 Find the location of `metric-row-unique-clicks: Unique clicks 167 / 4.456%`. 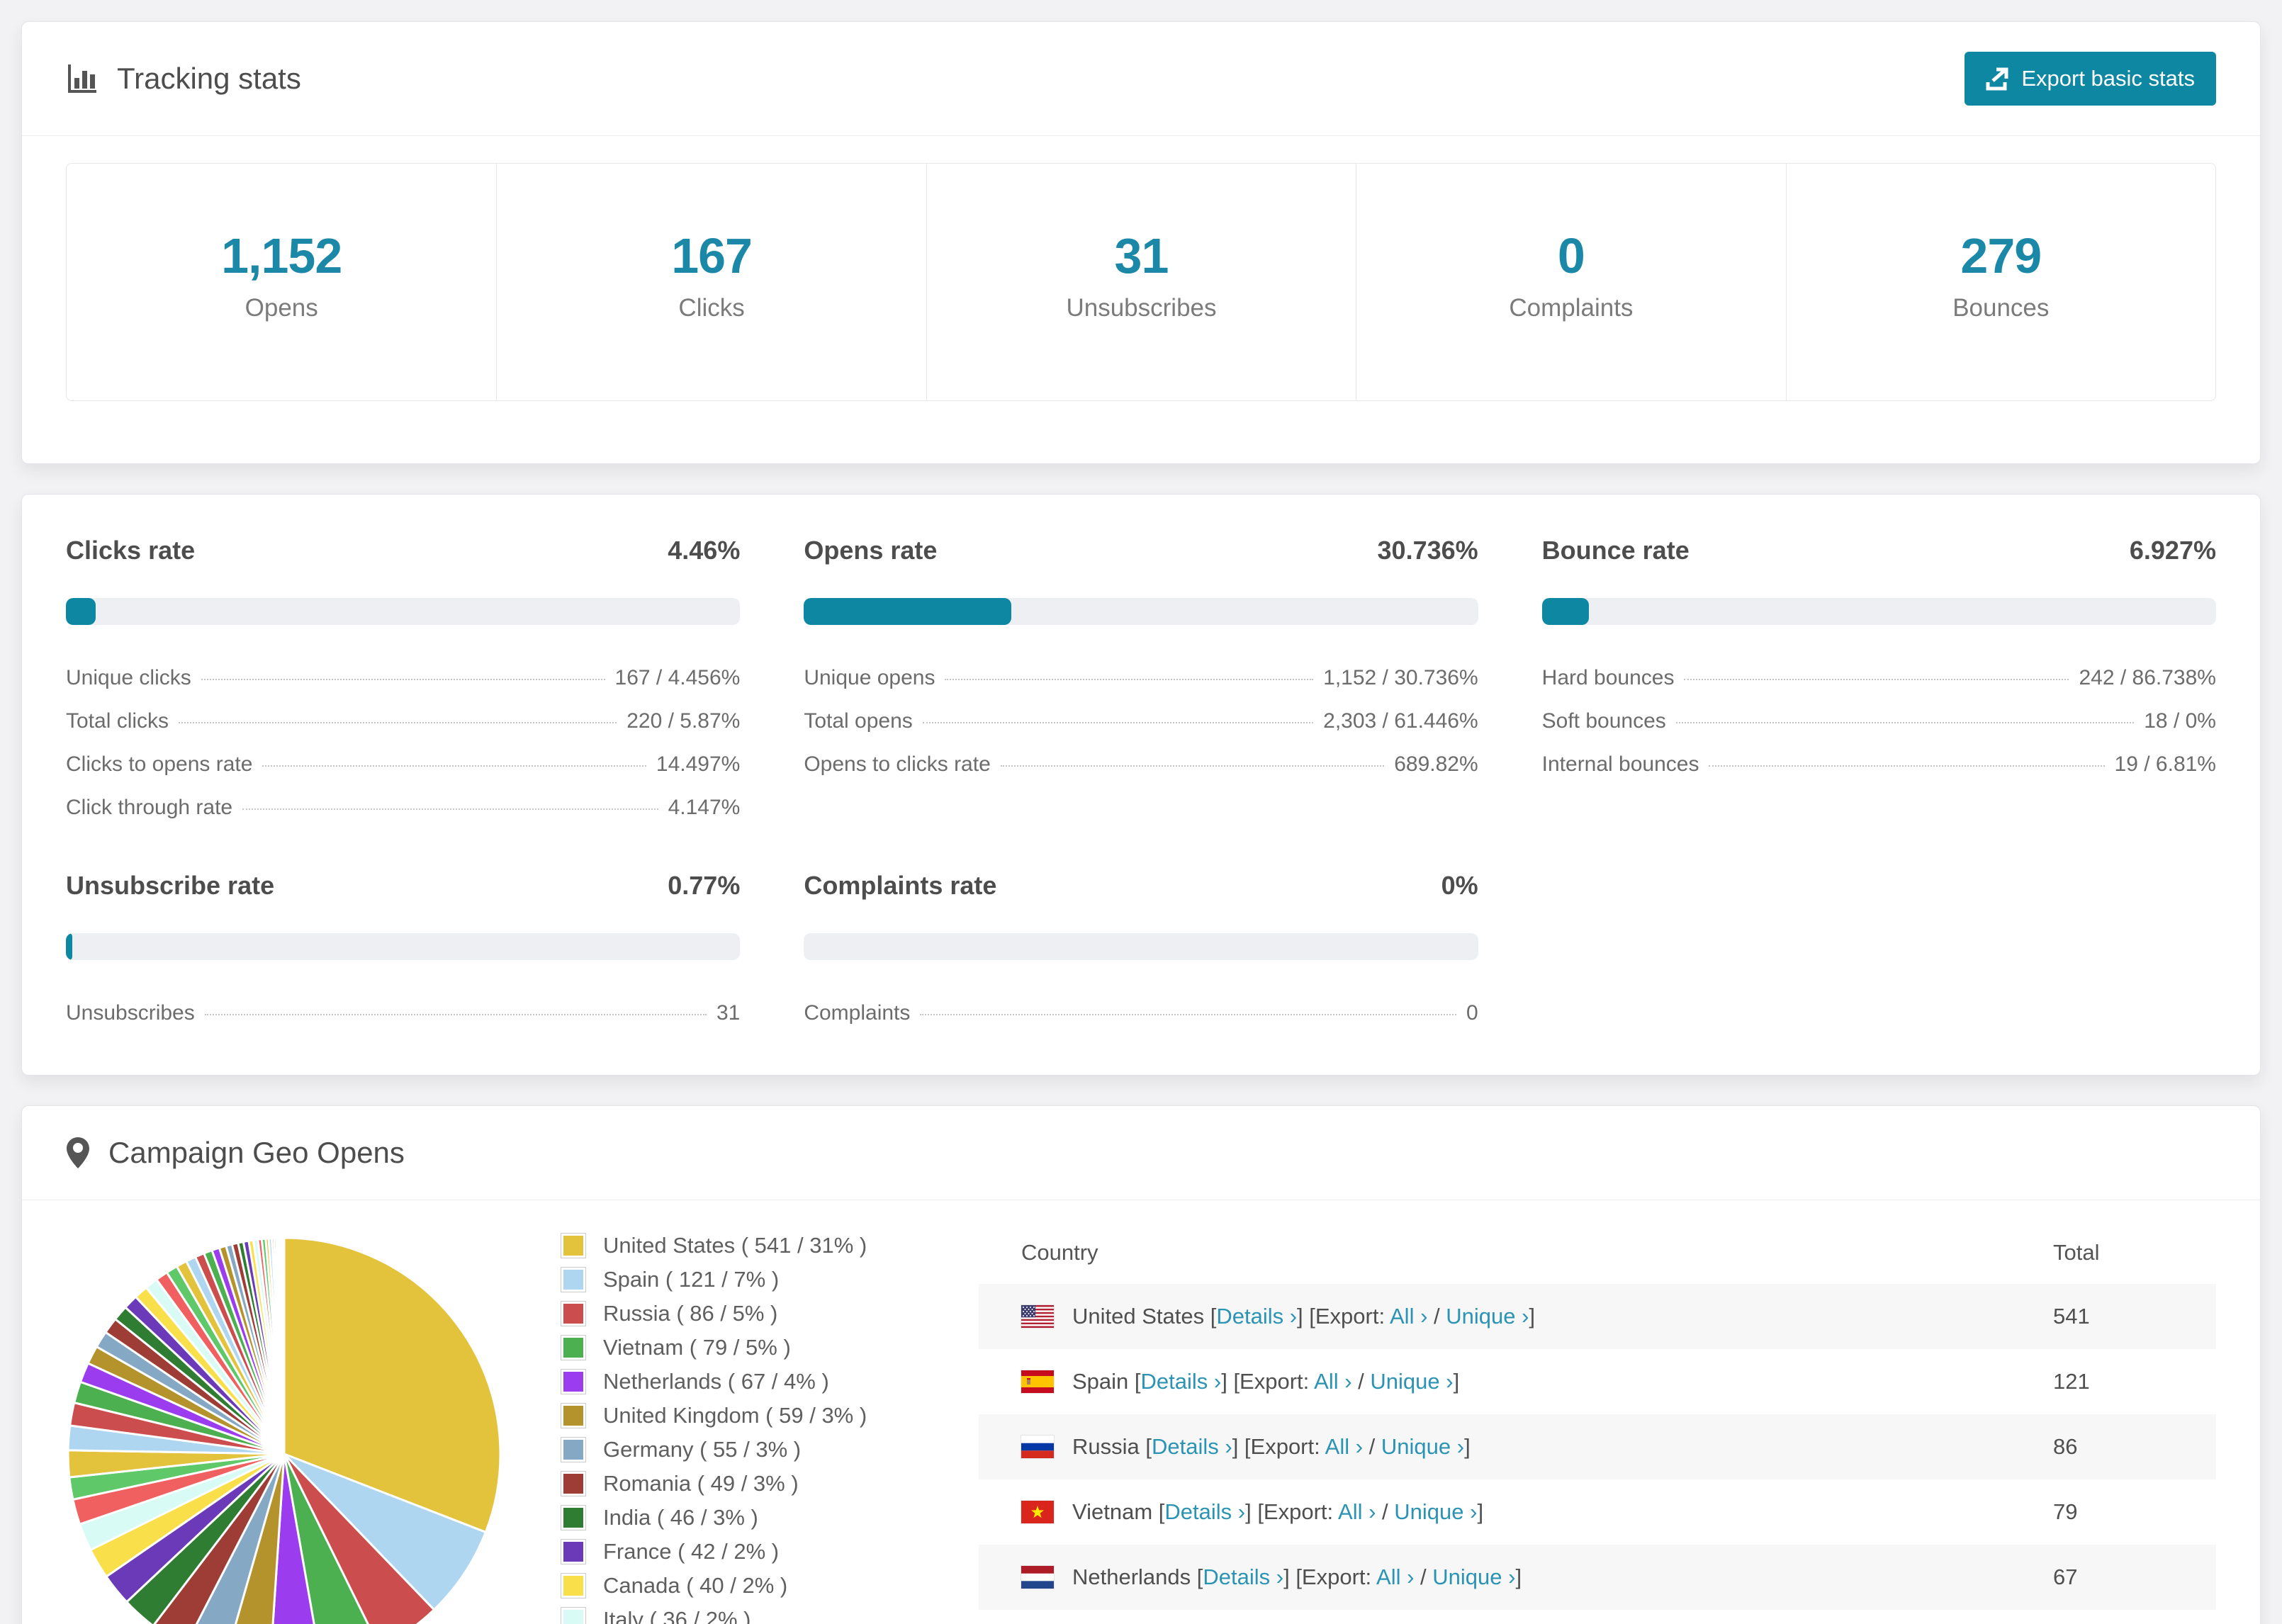

metric-row-unique-clicks: Unique clicks 167 / 4.456% is located at coordinates (403, 678).